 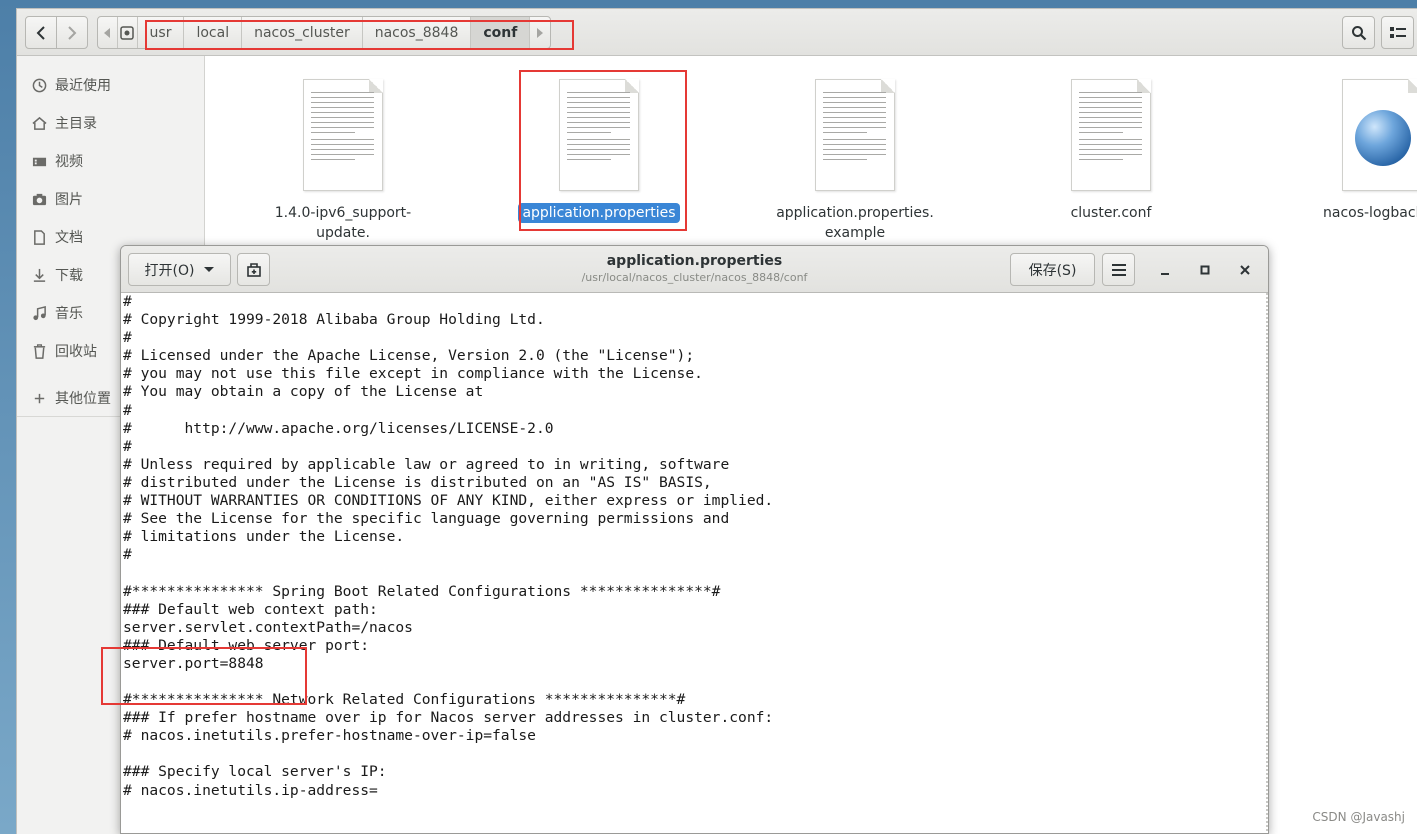 I want to click on maximize-button, so click(x=1205, y=270).